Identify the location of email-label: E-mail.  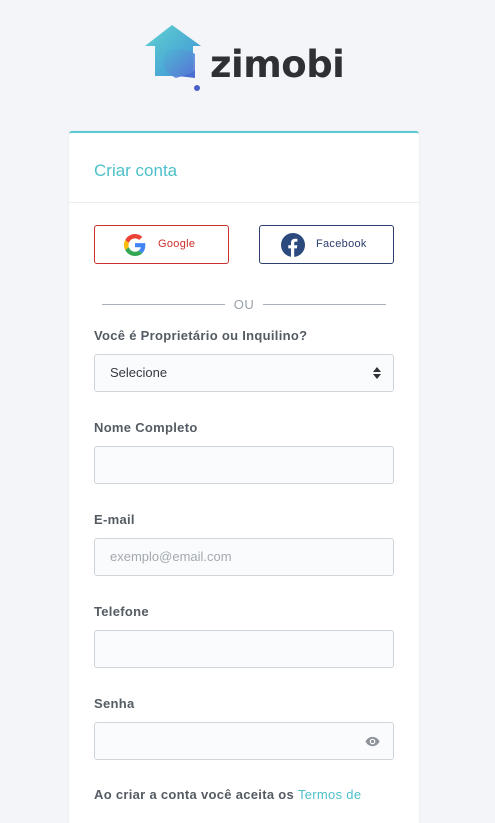
(114, 519).